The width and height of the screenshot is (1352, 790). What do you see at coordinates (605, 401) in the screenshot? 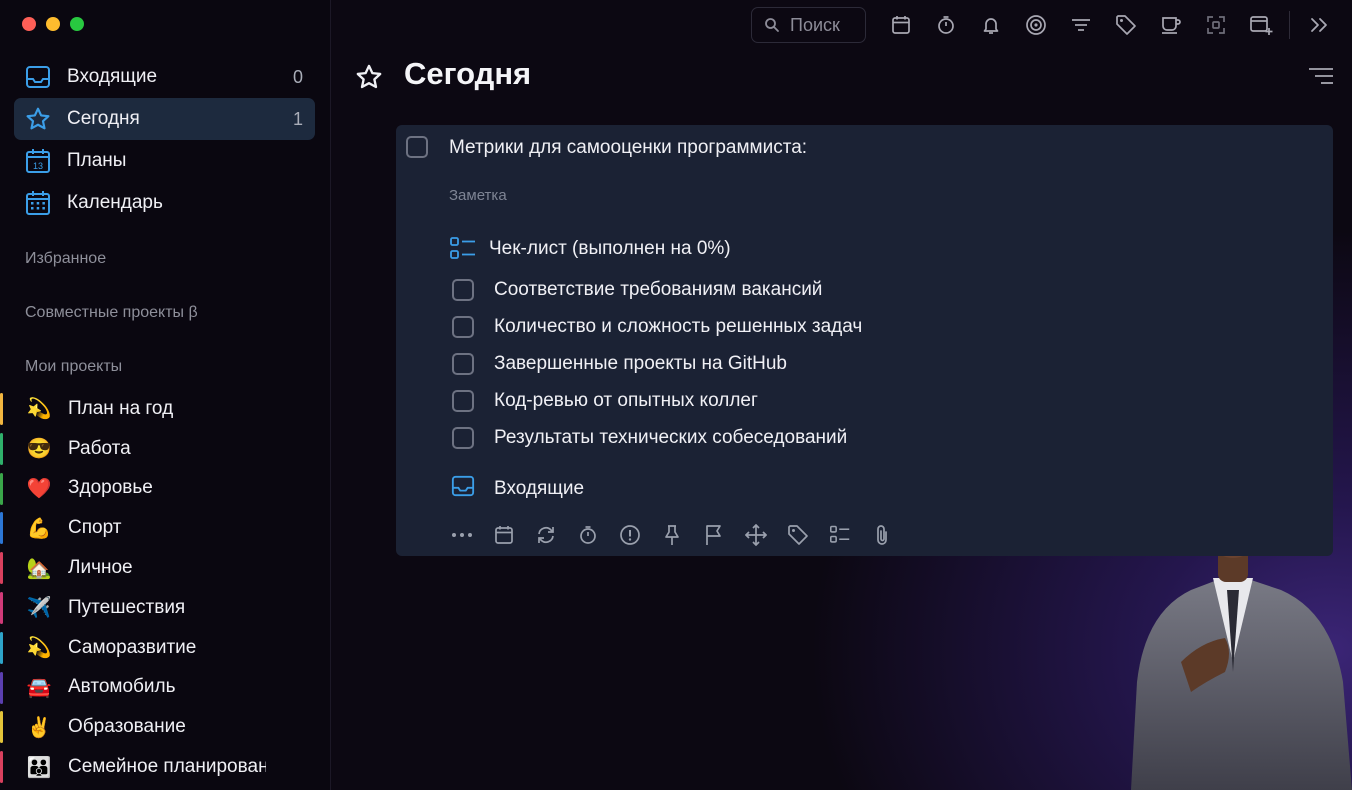
I see `checklist-item: Код-ревью от опытных коллег` at bounding box center [605, 401].